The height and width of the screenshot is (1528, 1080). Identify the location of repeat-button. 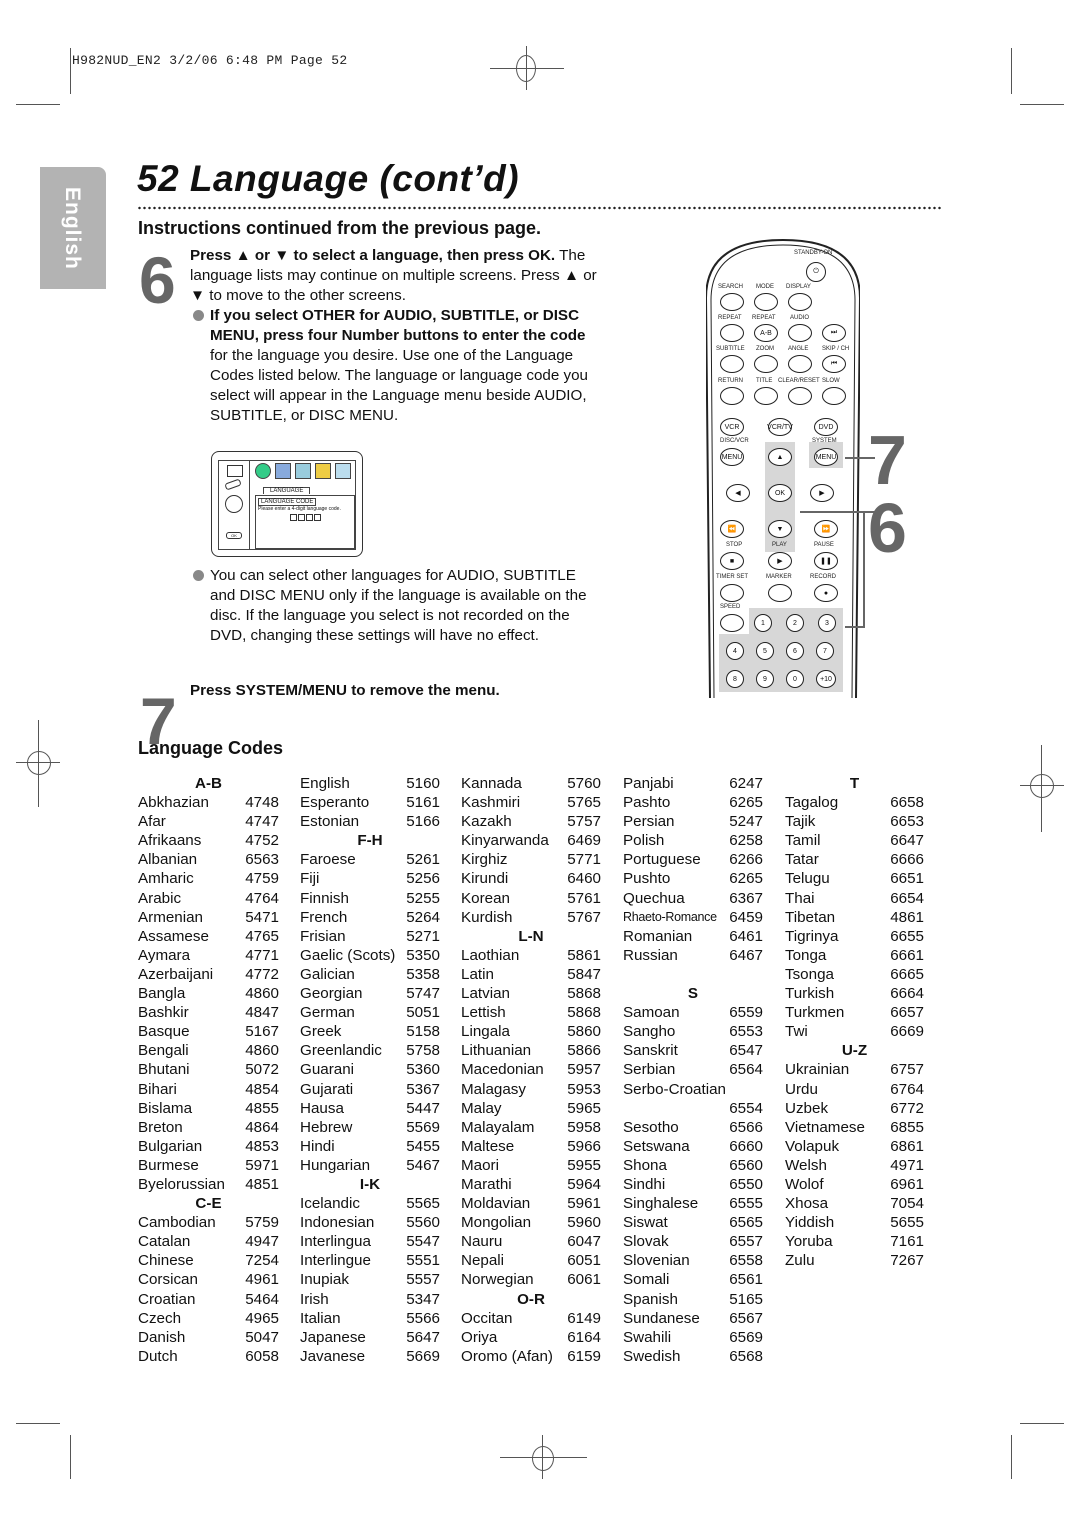
(732, 333).